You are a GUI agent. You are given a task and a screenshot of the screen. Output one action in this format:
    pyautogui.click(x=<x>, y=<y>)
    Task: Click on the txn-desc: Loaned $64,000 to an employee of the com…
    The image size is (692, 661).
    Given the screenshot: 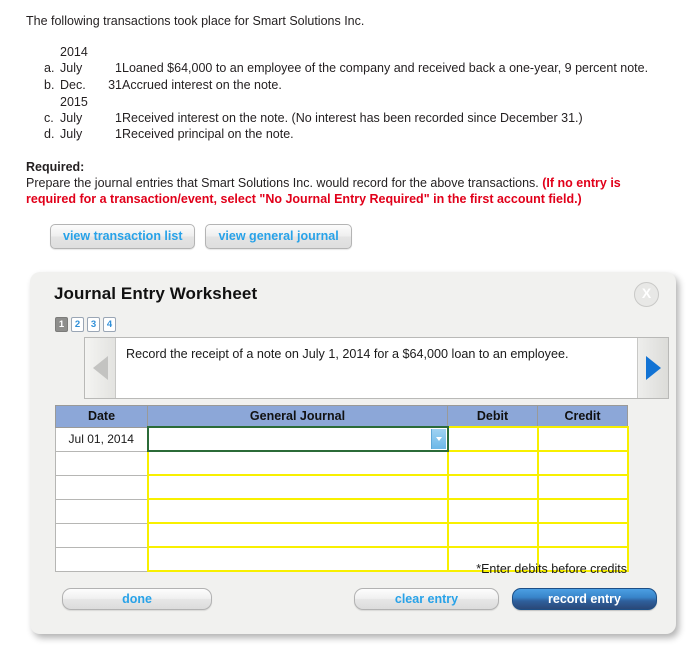 What is the action you would take?
    pyautogui.click(x=385, y=68)
    